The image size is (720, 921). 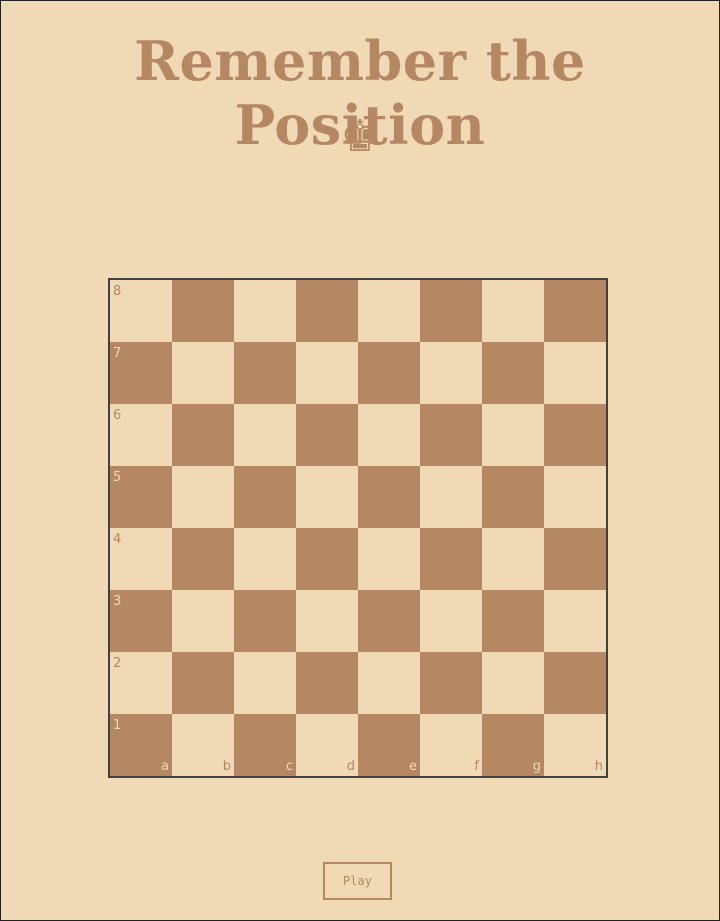 I want to click on square-a3: 3, so click(x=141, y=621).